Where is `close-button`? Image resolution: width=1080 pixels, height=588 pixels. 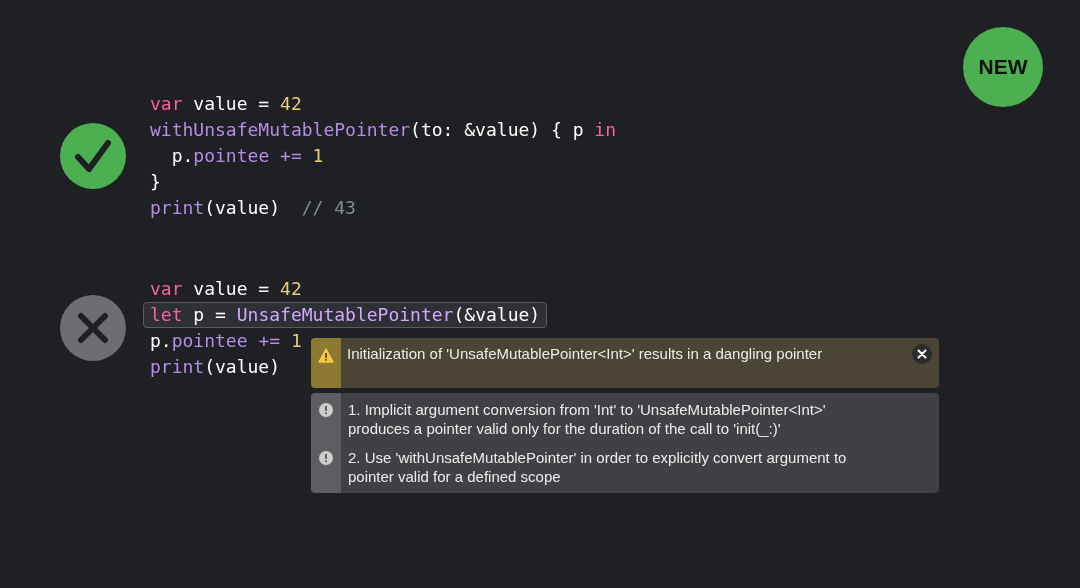
close-button is located at coordinates (922, 354).